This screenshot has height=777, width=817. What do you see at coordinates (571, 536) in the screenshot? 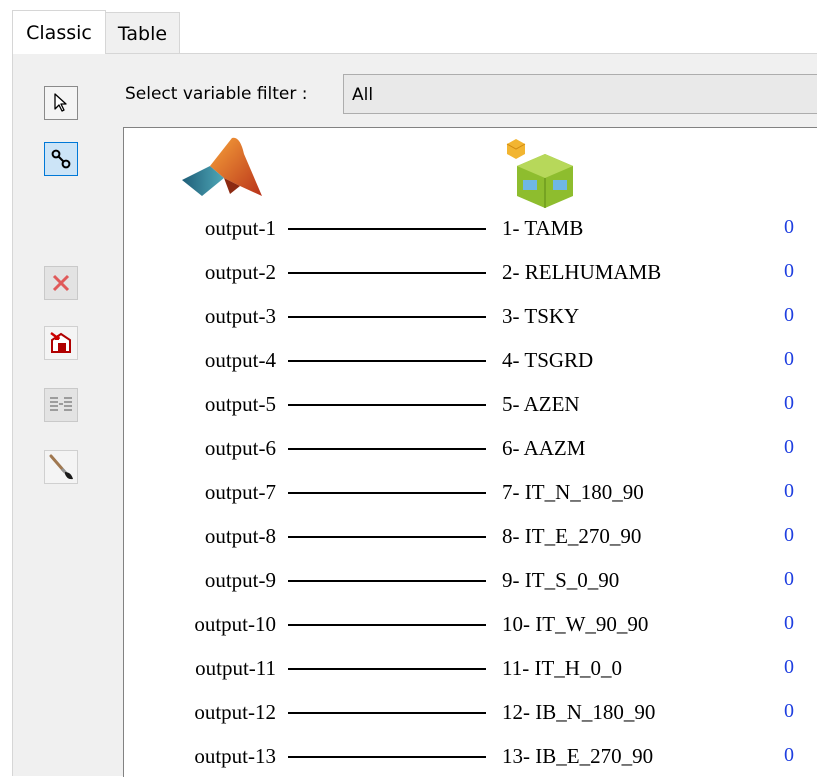
I see `input-variable-label: 8- IT_E_270_90` at bounding box center [571, 536].